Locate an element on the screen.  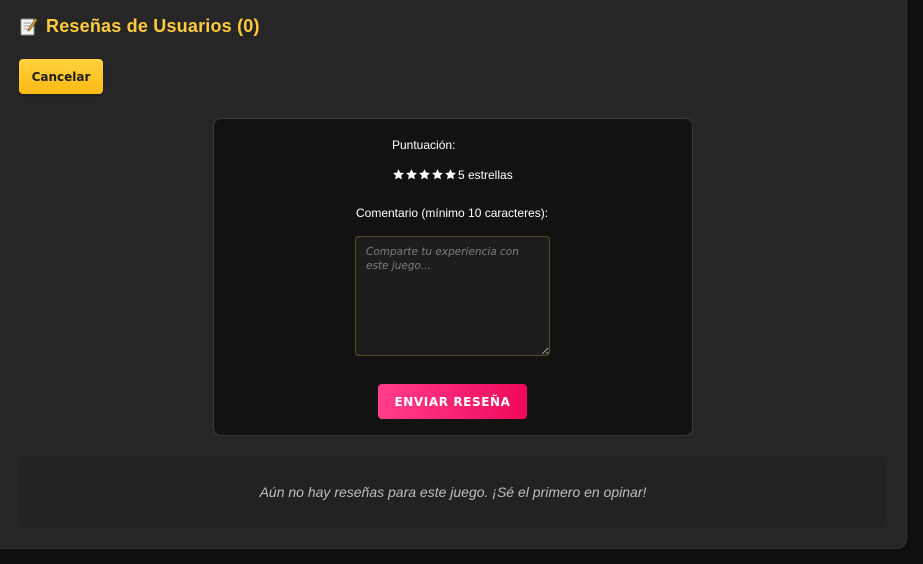
reviews-header: Reseñas de Usuarios (0) is located at coordinates (140, 26).